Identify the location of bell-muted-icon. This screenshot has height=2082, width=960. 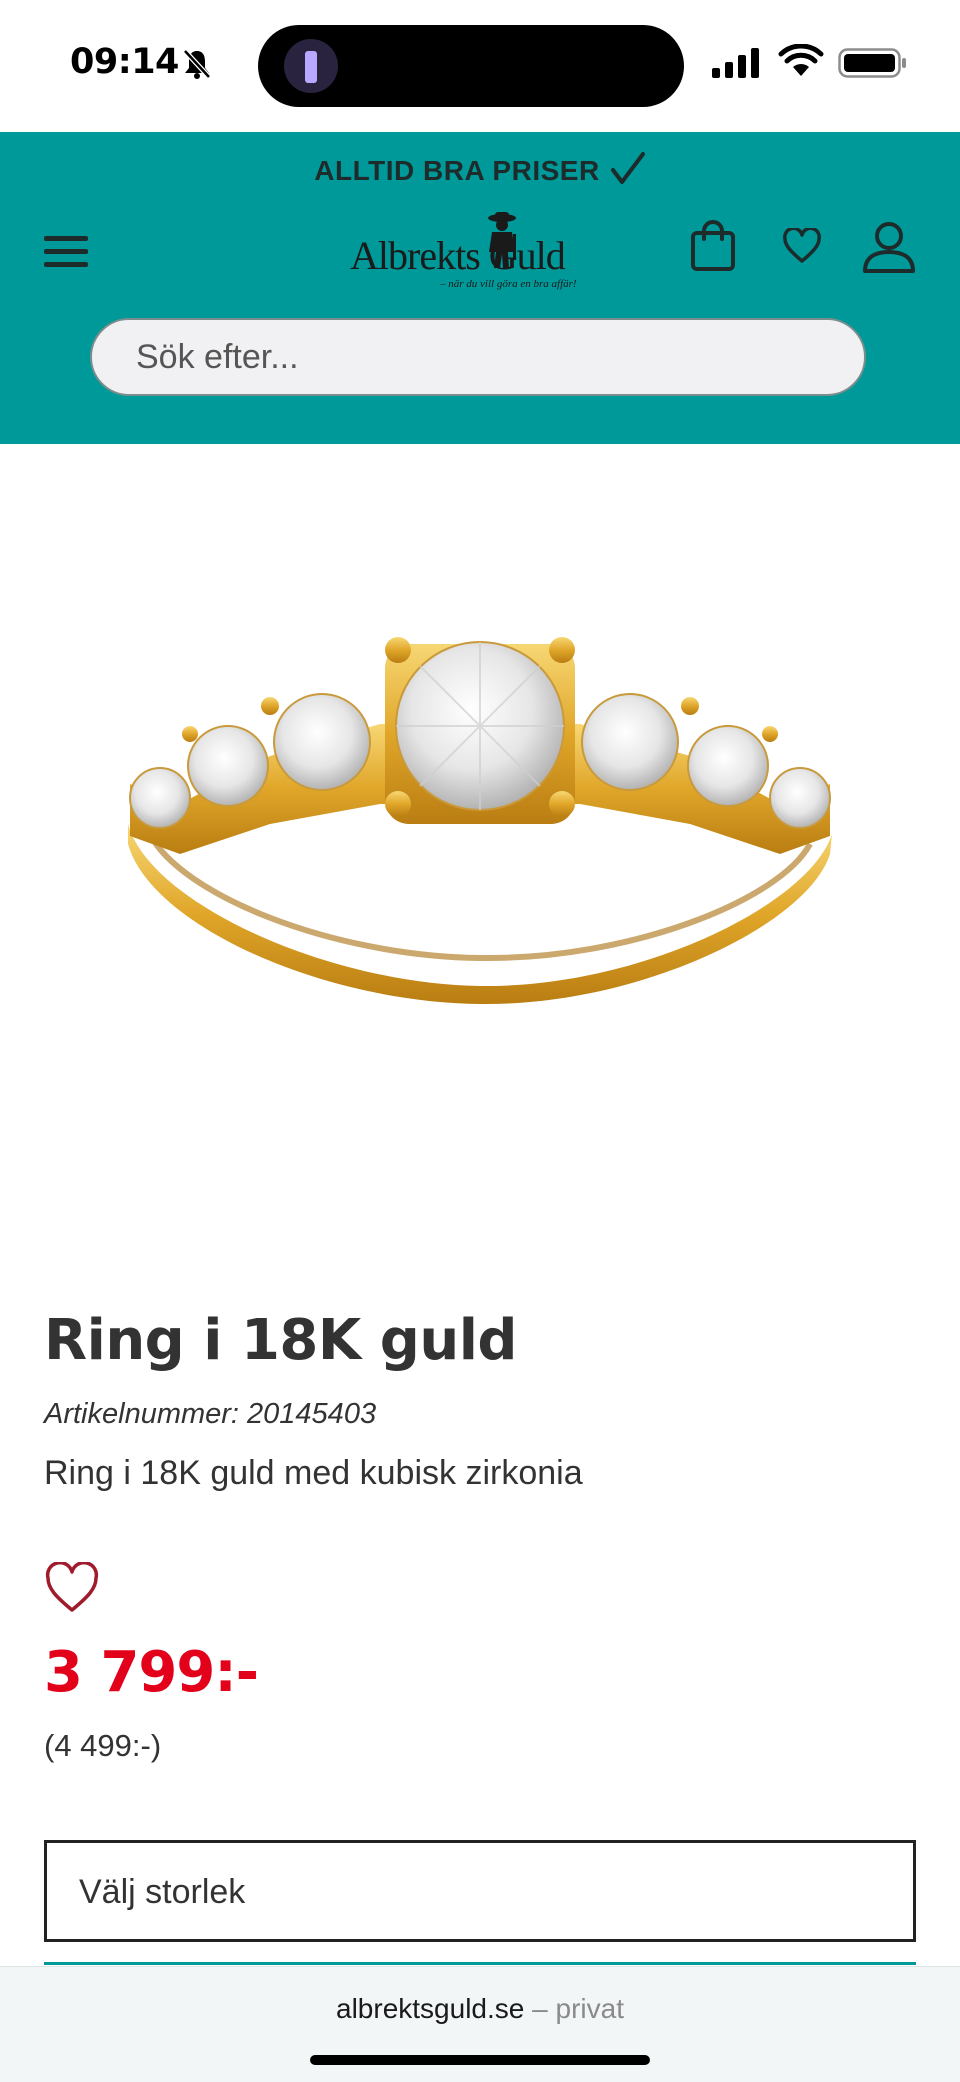
(197, 64).